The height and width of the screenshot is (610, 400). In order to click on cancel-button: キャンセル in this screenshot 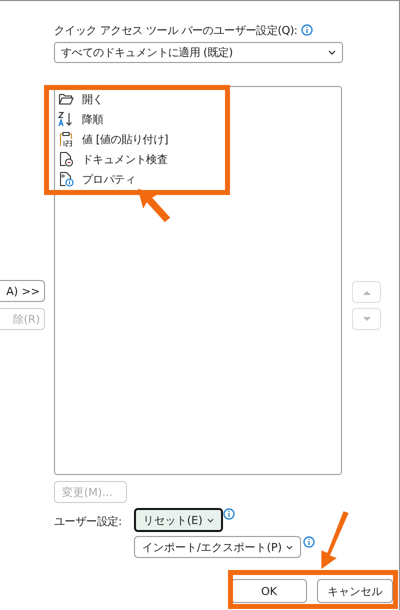, I will do `click(355, 591)`.